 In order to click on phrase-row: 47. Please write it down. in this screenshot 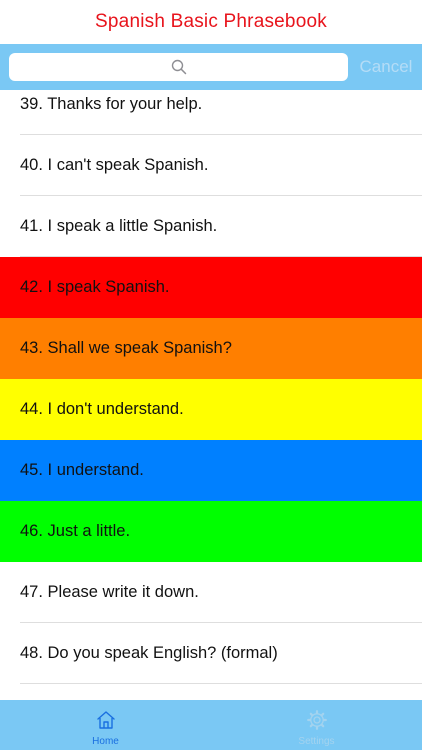, I will do `click(211, 592)`.